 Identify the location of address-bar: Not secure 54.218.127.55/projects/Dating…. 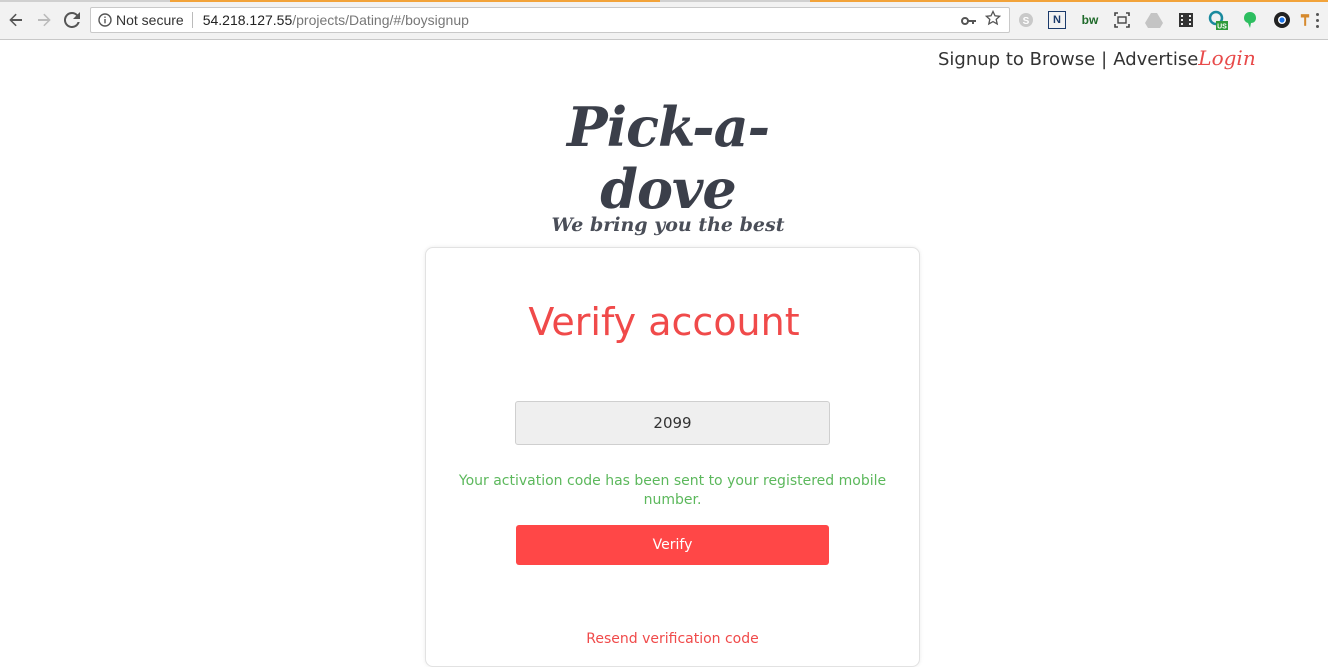
(550, 20).